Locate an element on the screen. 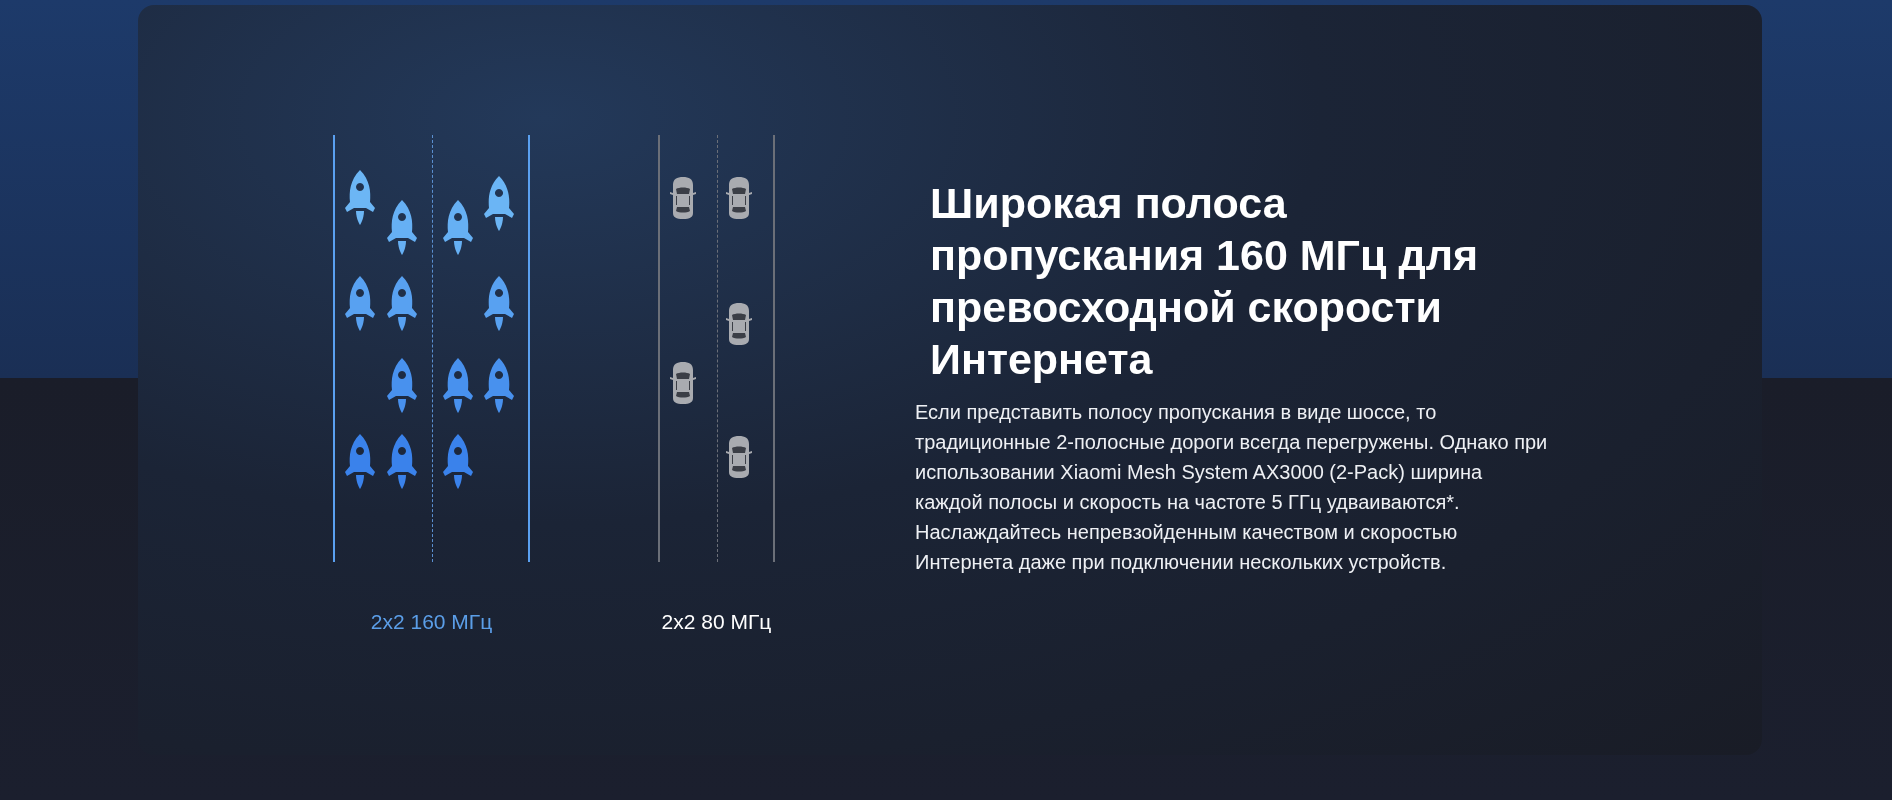 This screenshot has width=1892, height=800. heading: Широкая полоса пропускания 160 МГц для превосходной скорости Интернета is located at coordinates (1205, 281).